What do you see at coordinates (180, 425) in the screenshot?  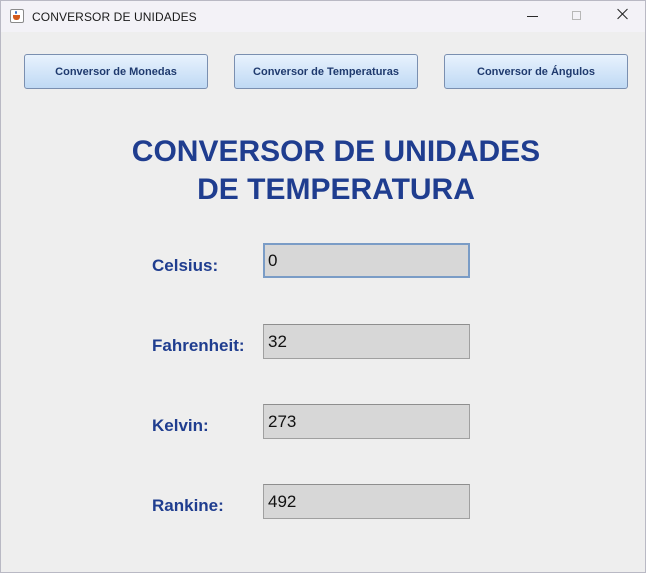 I see `kelvin-label: Kelvin:` at bounding box center [180, 425].